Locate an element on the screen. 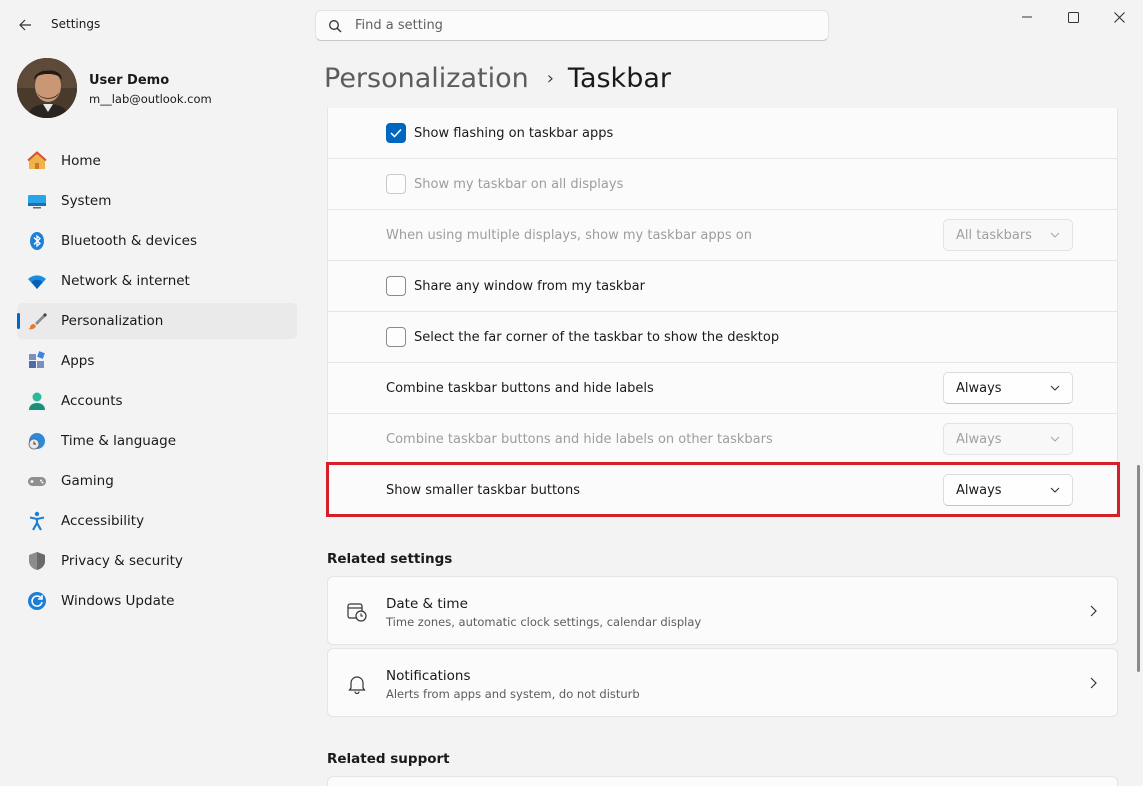  back-arrow-icon is located at coordinates (25, 25).